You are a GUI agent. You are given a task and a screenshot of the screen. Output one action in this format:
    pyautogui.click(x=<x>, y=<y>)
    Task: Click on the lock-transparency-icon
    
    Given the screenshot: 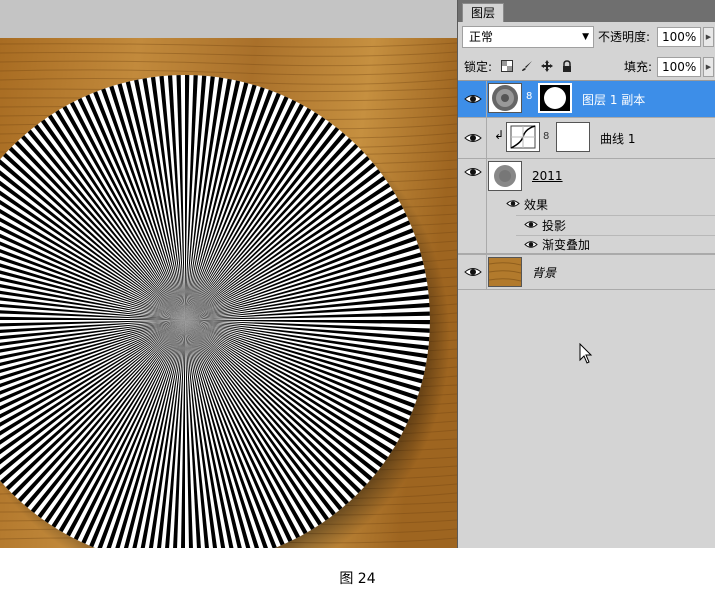 What is the action you would take?
    pyautogui.click(x=507, y=67)
    